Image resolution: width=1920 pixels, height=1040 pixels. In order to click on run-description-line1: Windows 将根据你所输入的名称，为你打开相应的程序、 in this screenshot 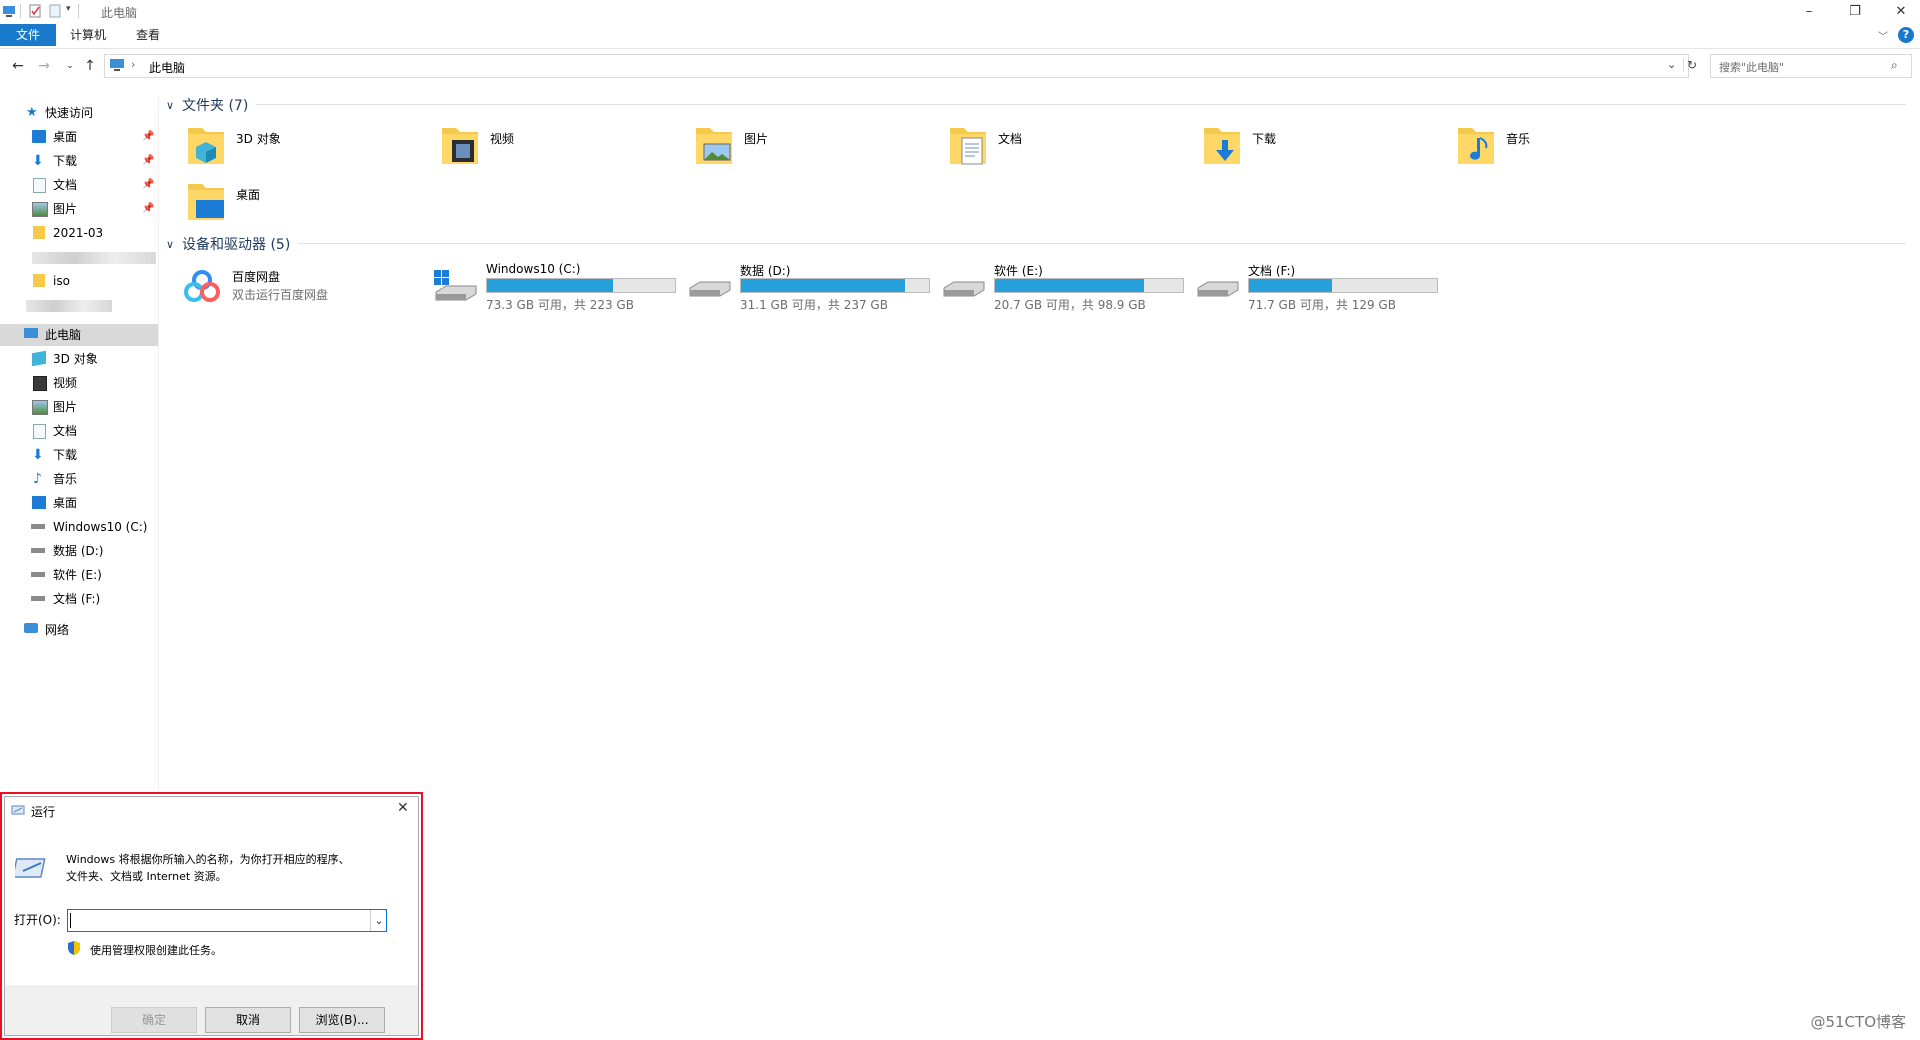, I will do `click(208, 859)`.